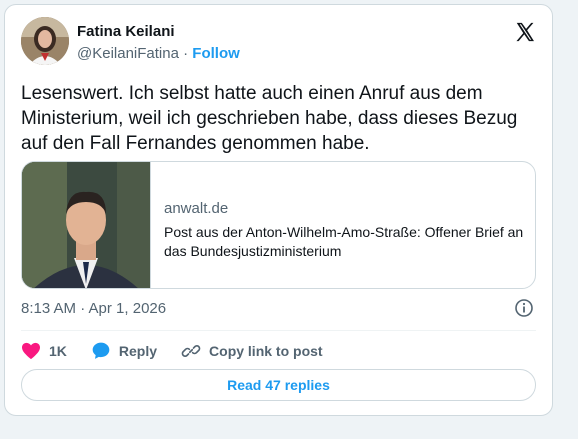 Image resolution: width=578 pixels, height=439 pixels. I want to click on info-icon, so click(524, 308).